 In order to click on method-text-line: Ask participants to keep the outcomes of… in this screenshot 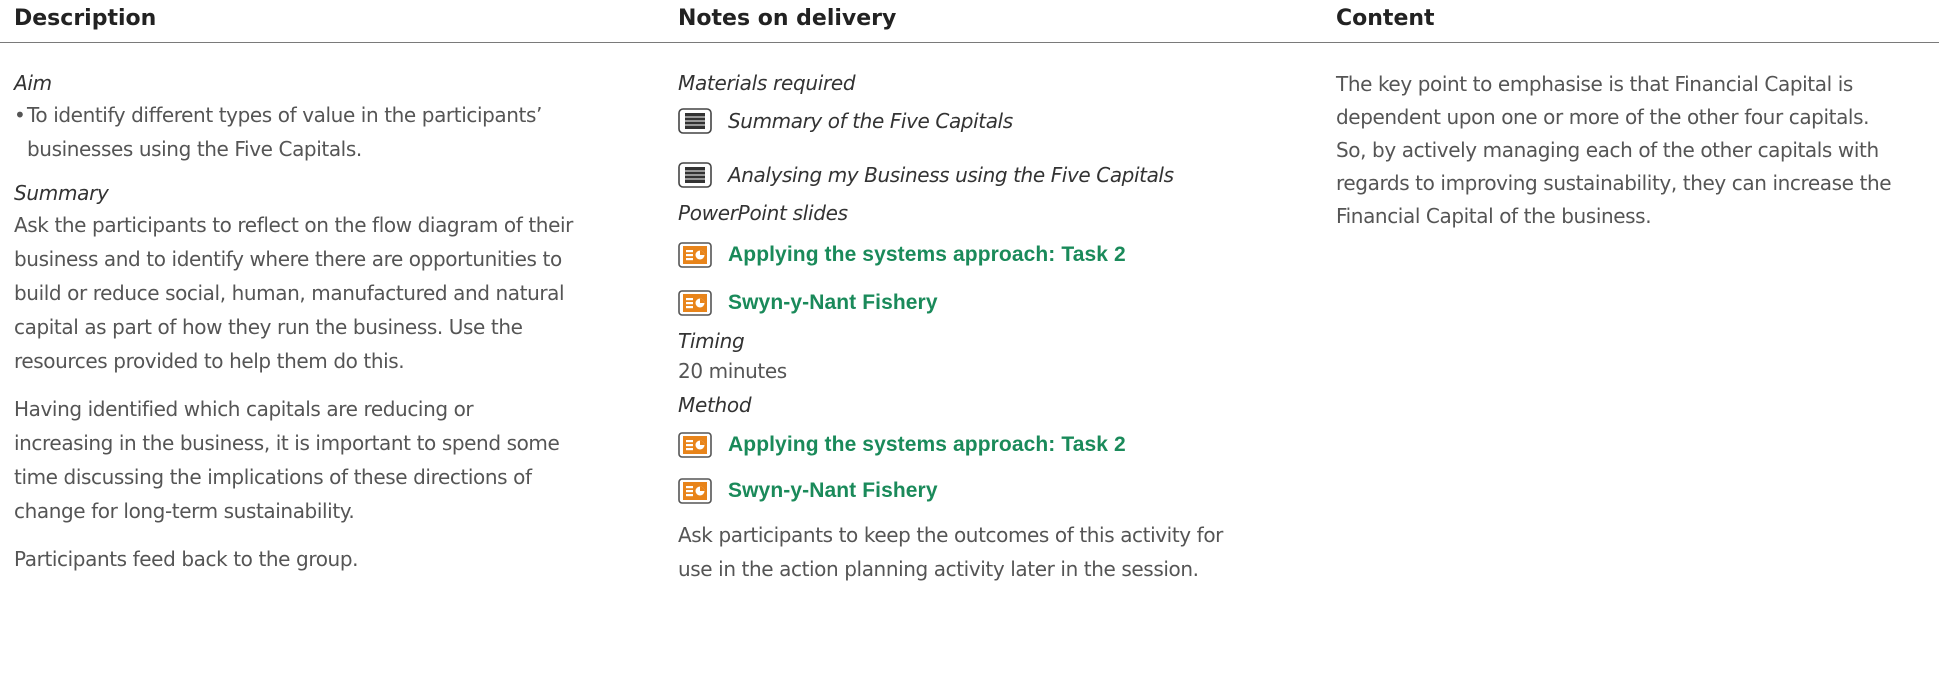, I will do `click(950, 535)`.